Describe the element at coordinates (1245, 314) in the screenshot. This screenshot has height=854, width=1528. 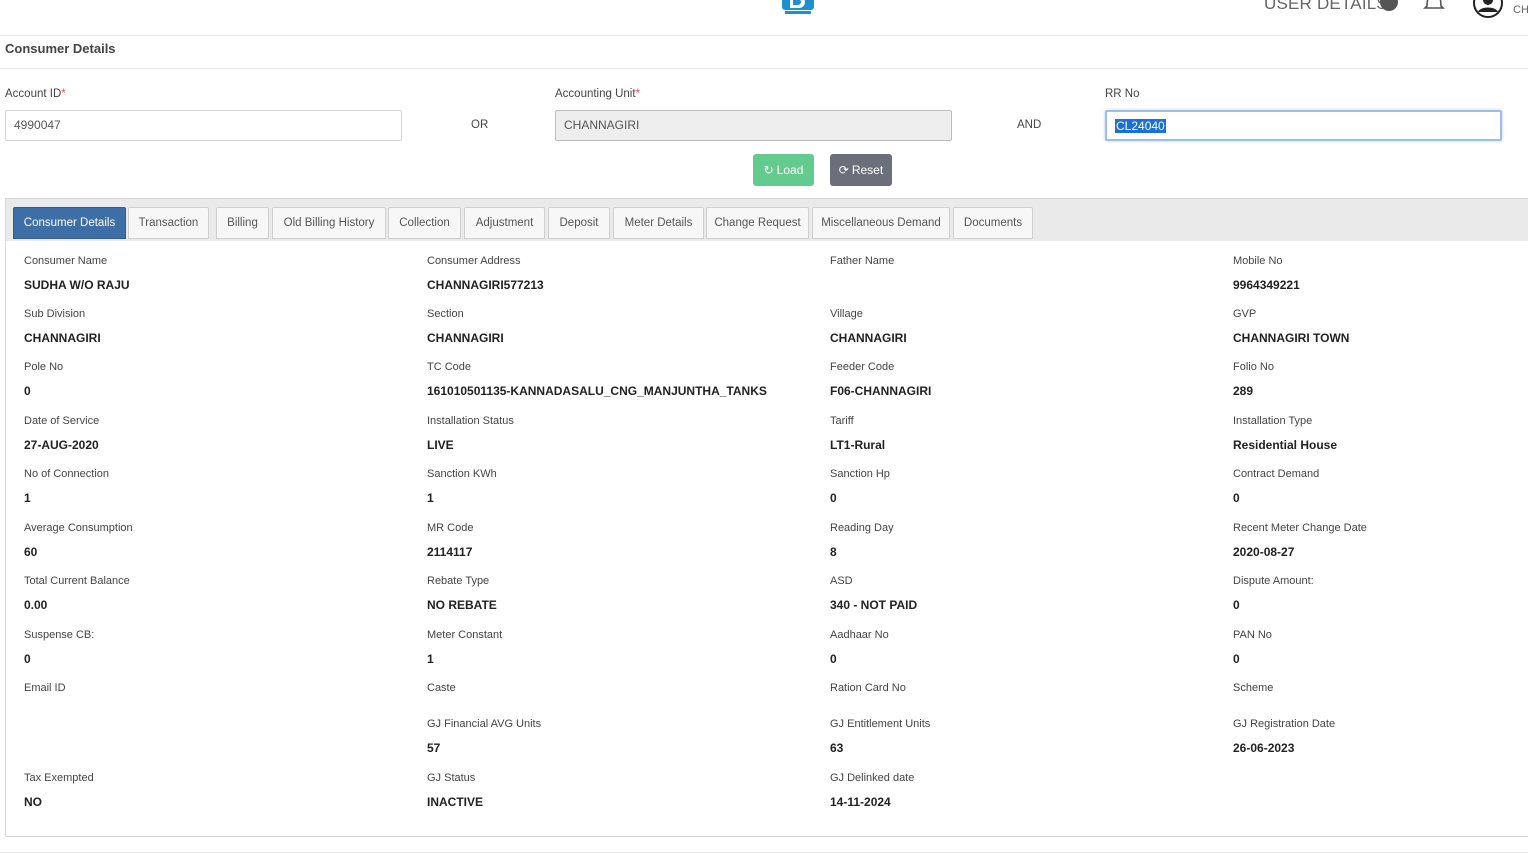
I see `field-label: GVP` at that location.